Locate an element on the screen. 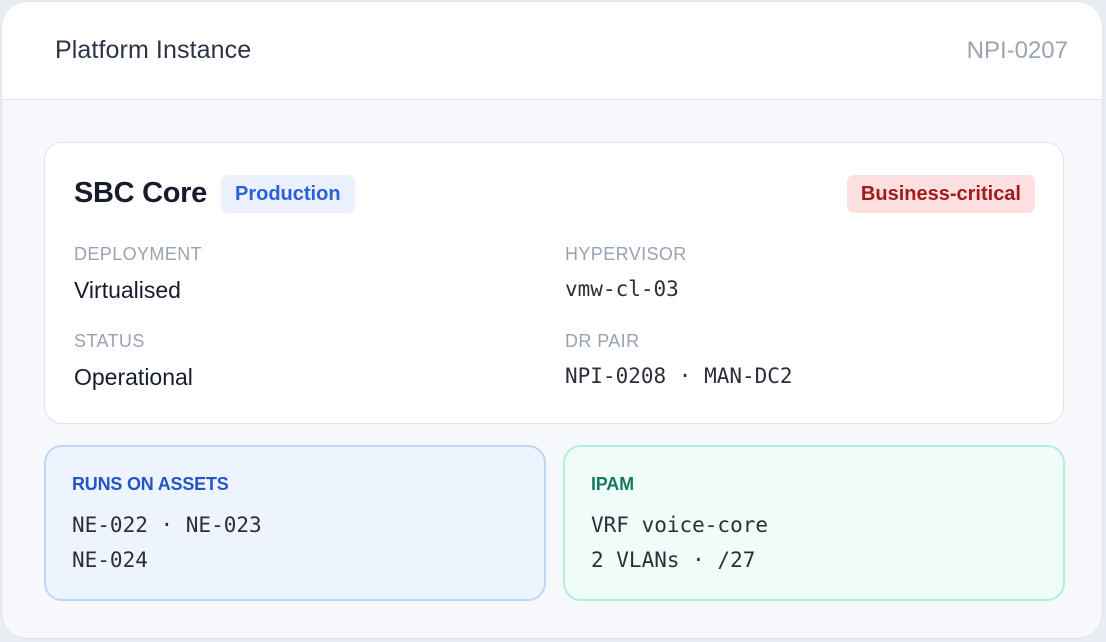  status-label: STATUS is located at coordinates (109, 341).